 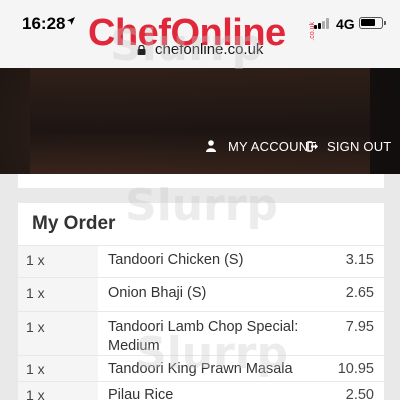 I want to click on item-price: 3.15, so click(x=359, y=260).